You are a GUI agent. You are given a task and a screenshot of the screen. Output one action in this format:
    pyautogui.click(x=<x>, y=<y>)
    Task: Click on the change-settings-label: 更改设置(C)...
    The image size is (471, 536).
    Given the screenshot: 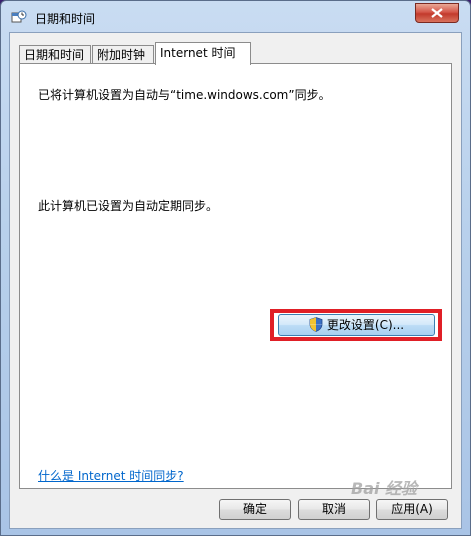 What is the action you would take?
    pyautogui.click(x=365, y=325)
    